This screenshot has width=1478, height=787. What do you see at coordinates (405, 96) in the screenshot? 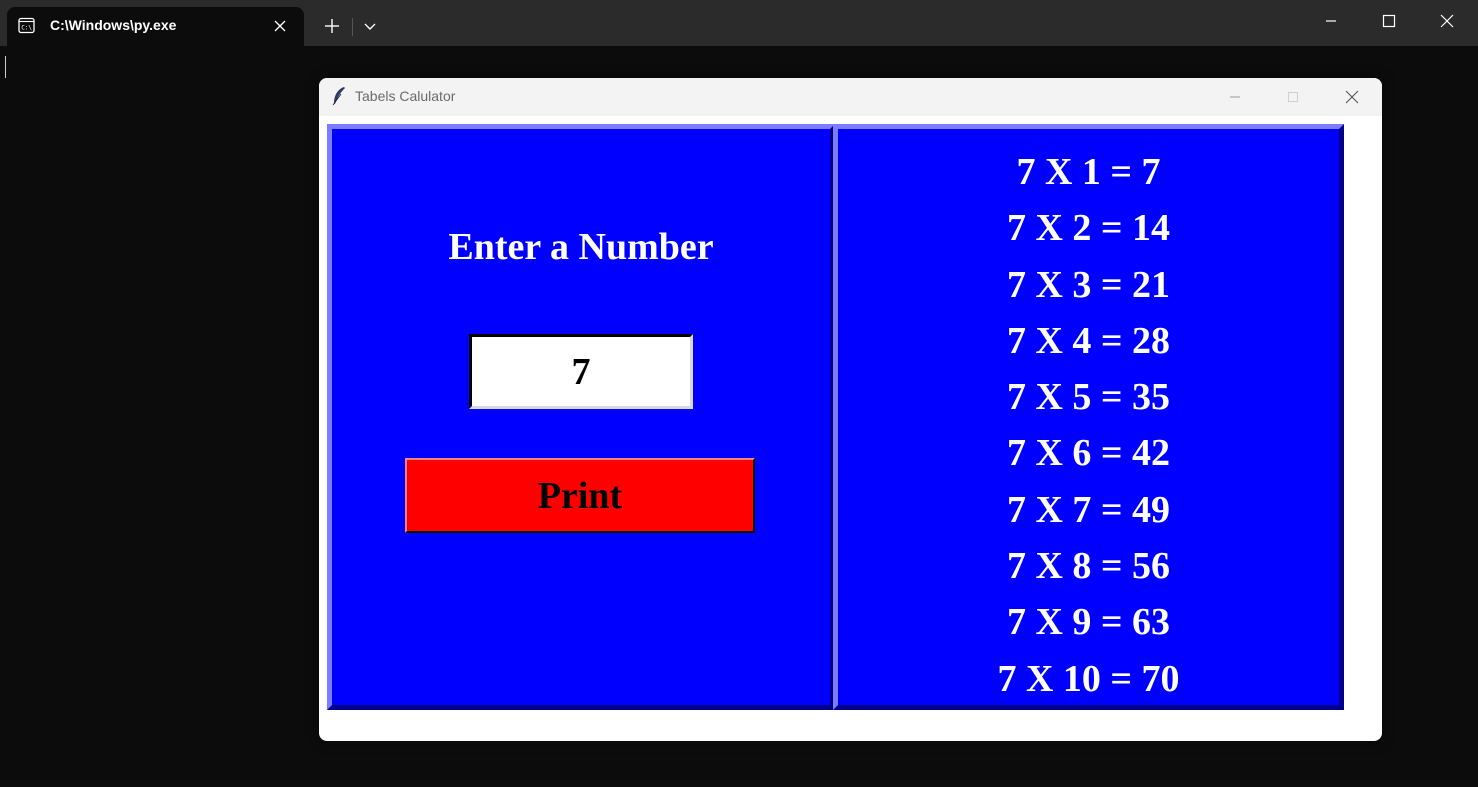
I see `app-title: Tabels Calulator` at bounding box center [405, 96].